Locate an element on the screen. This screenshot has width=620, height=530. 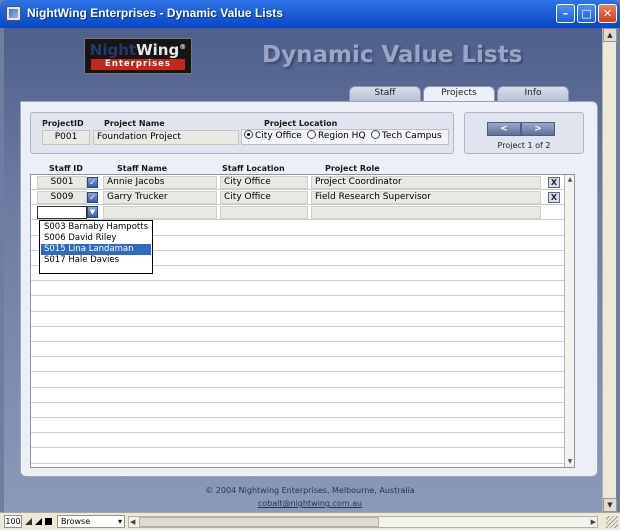
row1-staff-name: Annie Jacobs is located at coordinates (160, 182).